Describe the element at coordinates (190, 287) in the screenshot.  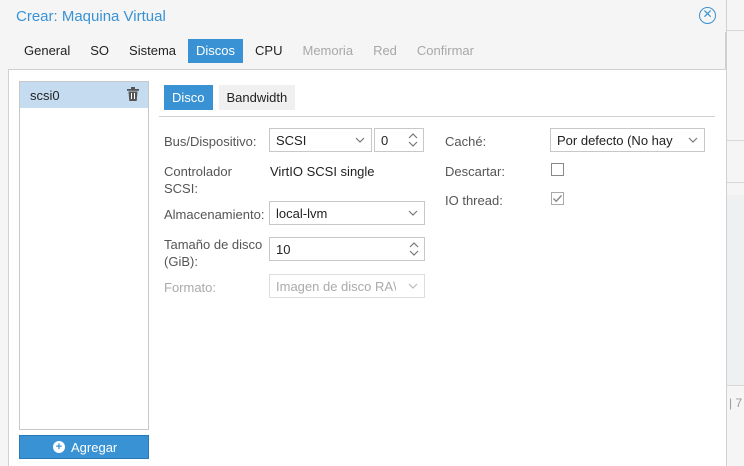
I see `format-label: Formato:` at that location.